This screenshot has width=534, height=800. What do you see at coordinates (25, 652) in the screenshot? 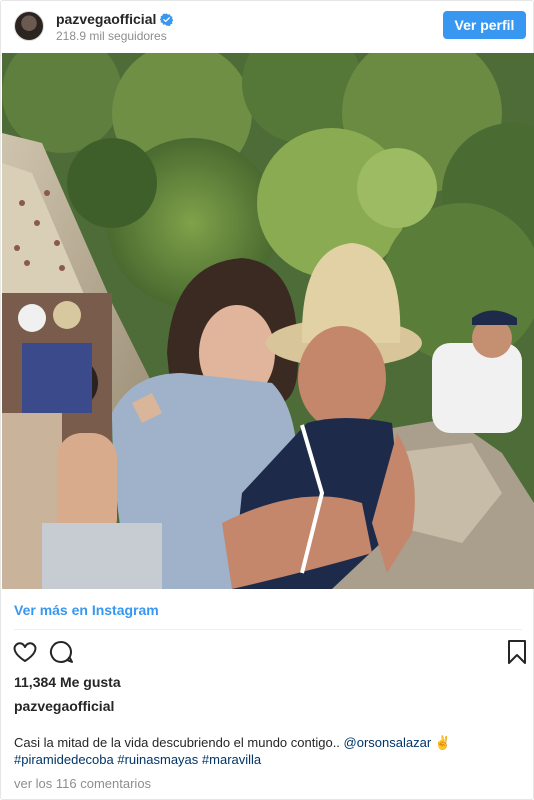
I see `heart-icon` at bounding box center [25, 652].